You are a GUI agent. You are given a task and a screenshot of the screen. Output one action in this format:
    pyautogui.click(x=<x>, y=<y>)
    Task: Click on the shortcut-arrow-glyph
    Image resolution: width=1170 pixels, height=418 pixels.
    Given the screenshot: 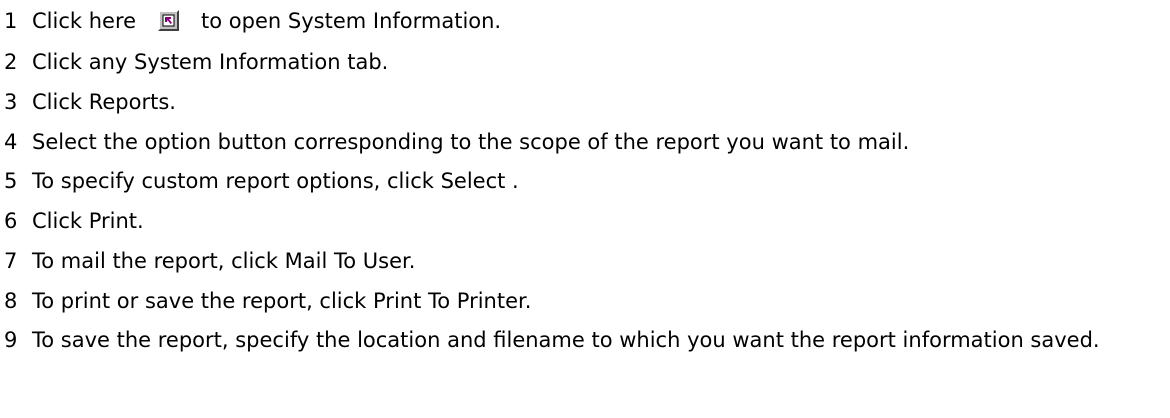 What is the action you would take?
    pyautogui.click(x=169, y=20)
    